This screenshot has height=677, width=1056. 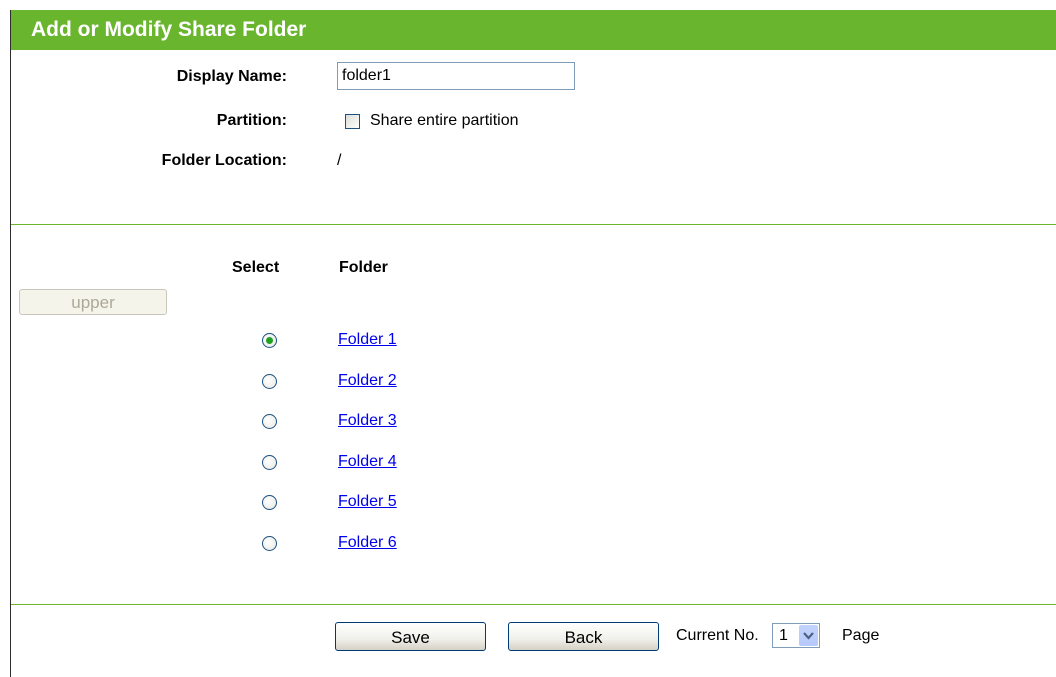 What do you see at coordinates (533, 121) in the screenshot?
I see `partition-row: Partition: Share entire partition` at bounding box center [533, 121].